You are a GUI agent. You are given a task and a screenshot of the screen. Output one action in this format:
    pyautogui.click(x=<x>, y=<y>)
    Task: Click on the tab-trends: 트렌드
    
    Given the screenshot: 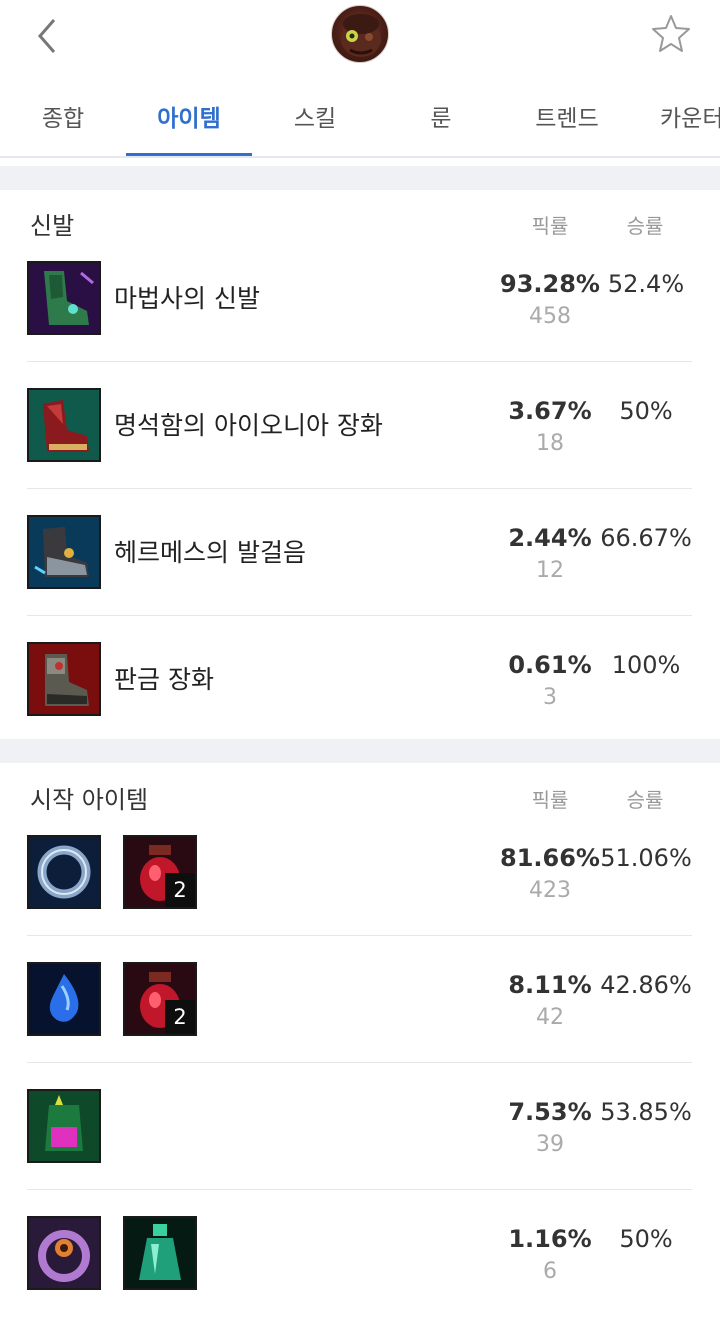 What is the action you would take?
    pyautogui.click(x=567, y=118)
    